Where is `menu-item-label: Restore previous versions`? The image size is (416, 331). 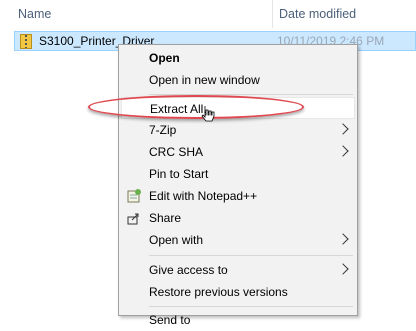 menu-item-label: Restore previous versions is located at coordinates (218, 292).